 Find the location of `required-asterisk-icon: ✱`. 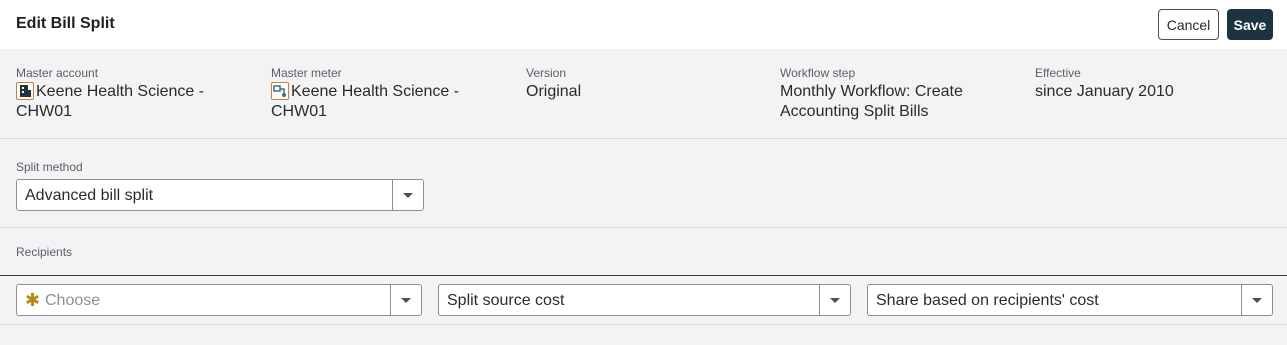

required-asterisk-icon: ✱ is located at coordinates (33, 300).